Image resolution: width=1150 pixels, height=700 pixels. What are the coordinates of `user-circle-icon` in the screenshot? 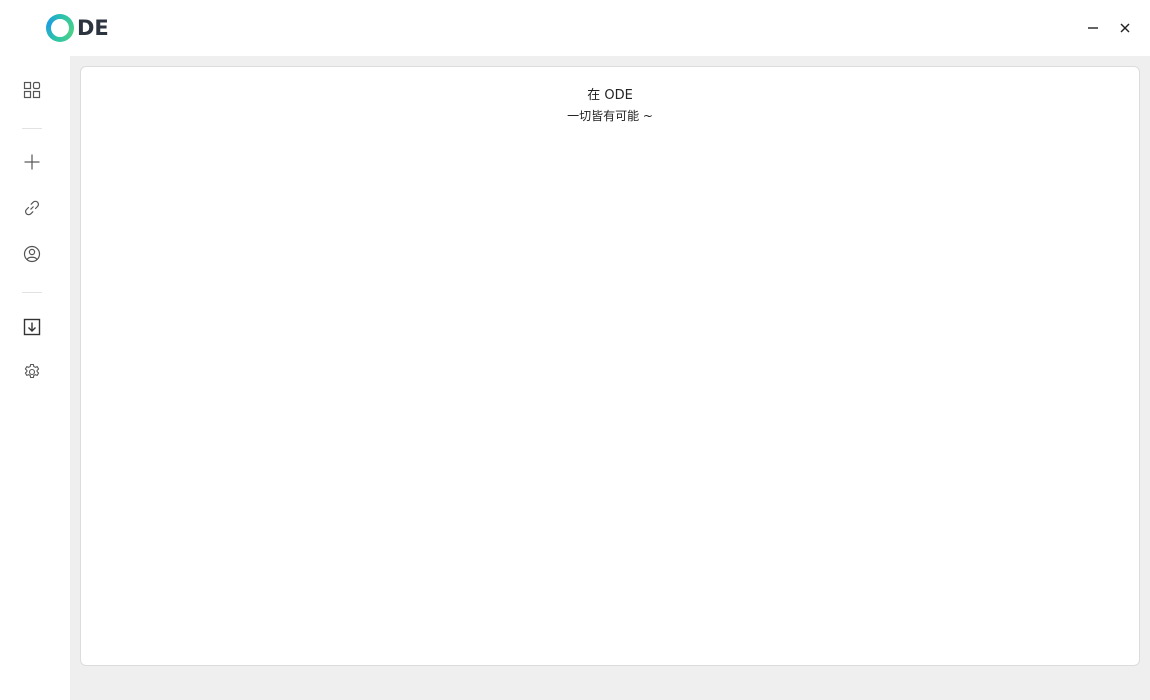 It's located at (32, 254).